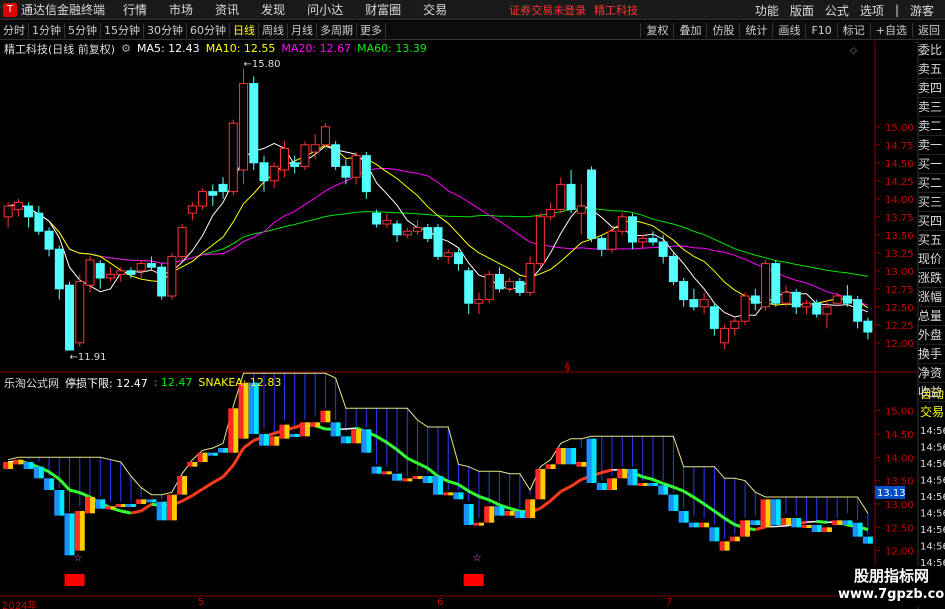 This screenshot has width=945, height=609. Describe the element at coordinates (931, 88) in the screenshot. I see `side-item: 卖四` at that location.